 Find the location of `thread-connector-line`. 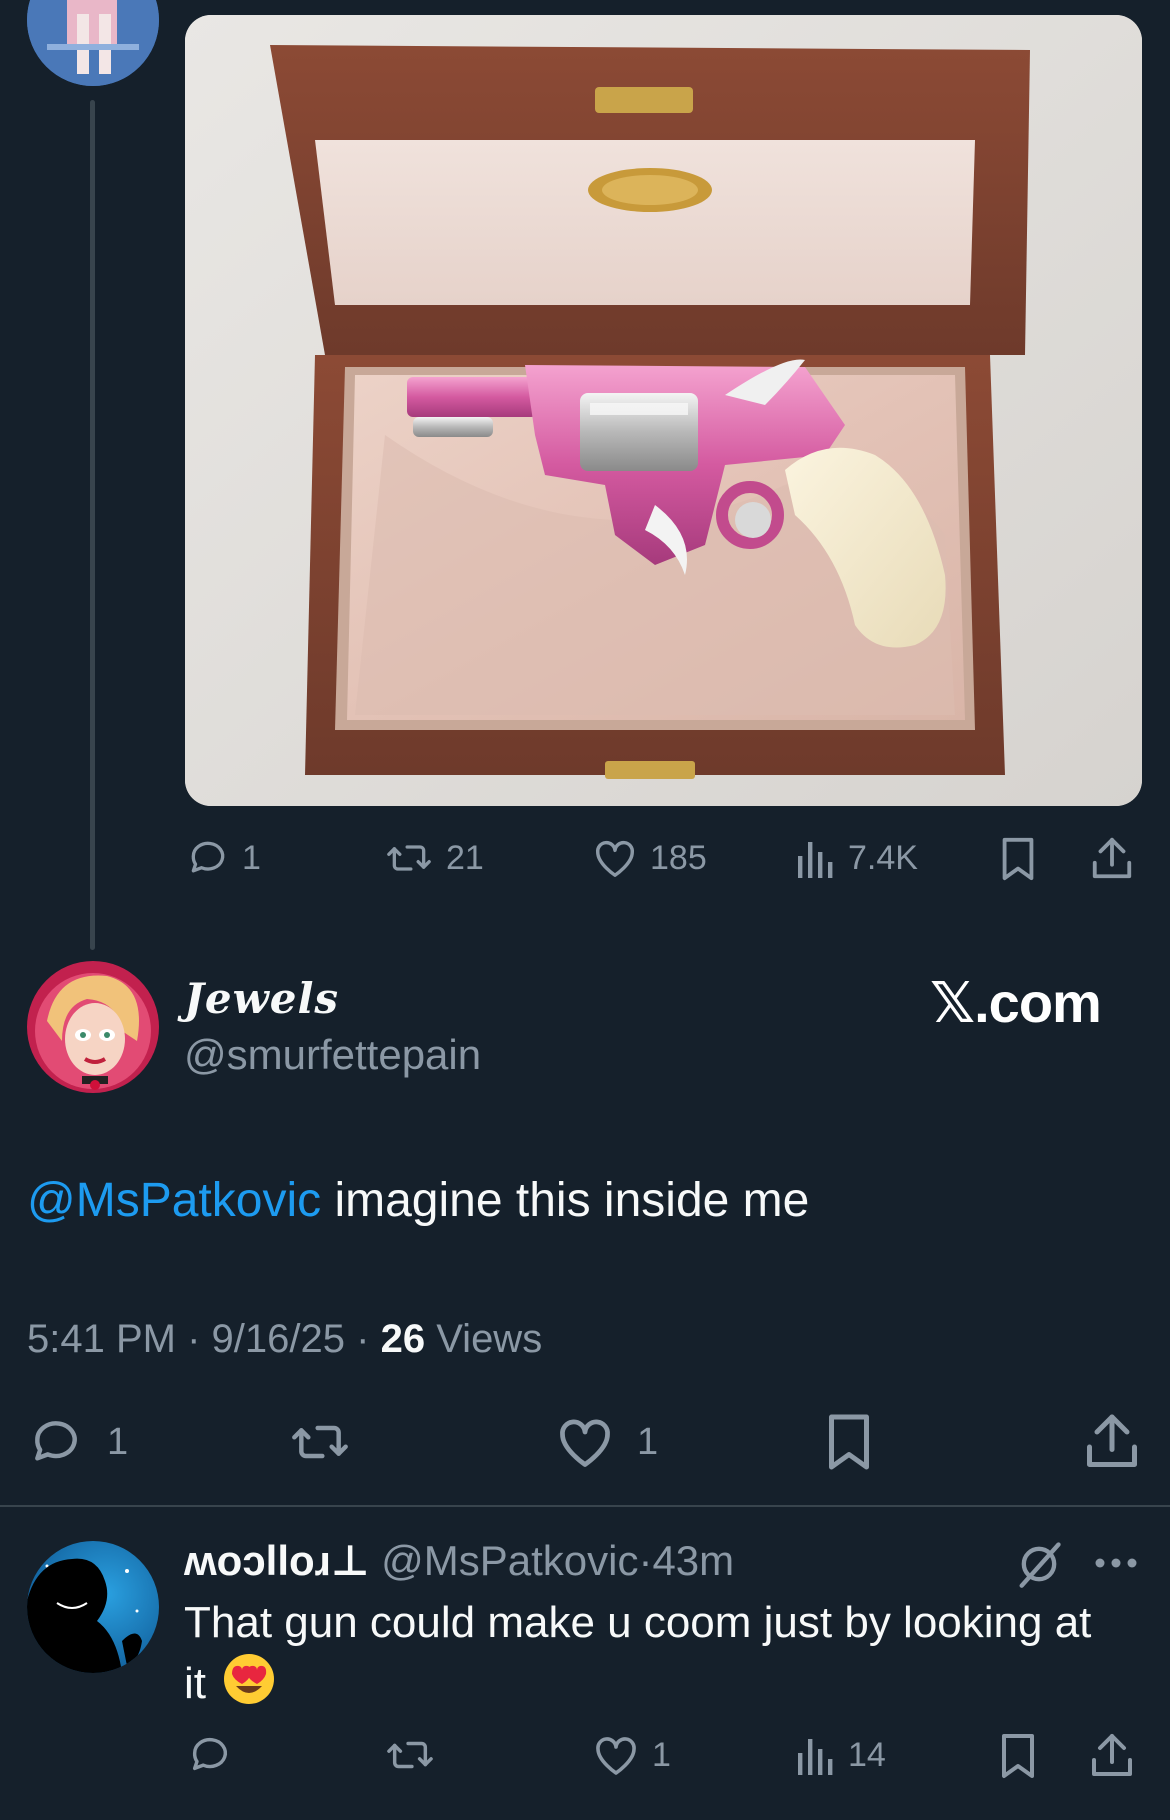

thread-connector-line is located at coordinates (92, 525).